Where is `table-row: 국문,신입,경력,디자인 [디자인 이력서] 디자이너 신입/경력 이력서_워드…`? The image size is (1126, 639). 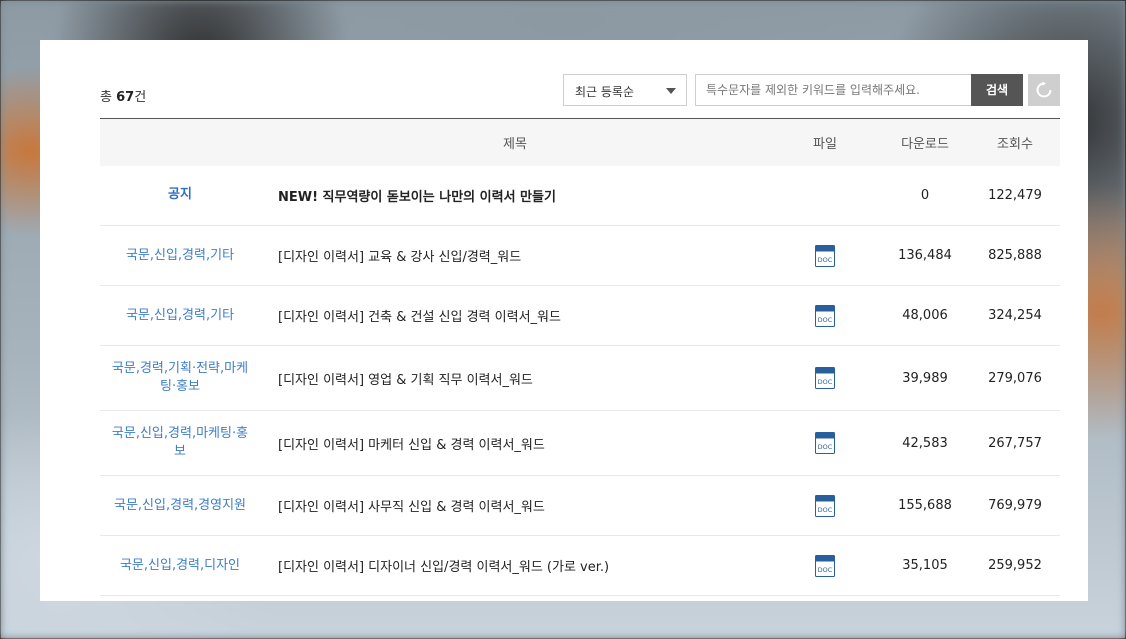
table-row: 국문,신입,경력,디자인 [디자인 이력서] 디자이너 신입/경력 이력서_워드… is located at coordinates (580, 565).